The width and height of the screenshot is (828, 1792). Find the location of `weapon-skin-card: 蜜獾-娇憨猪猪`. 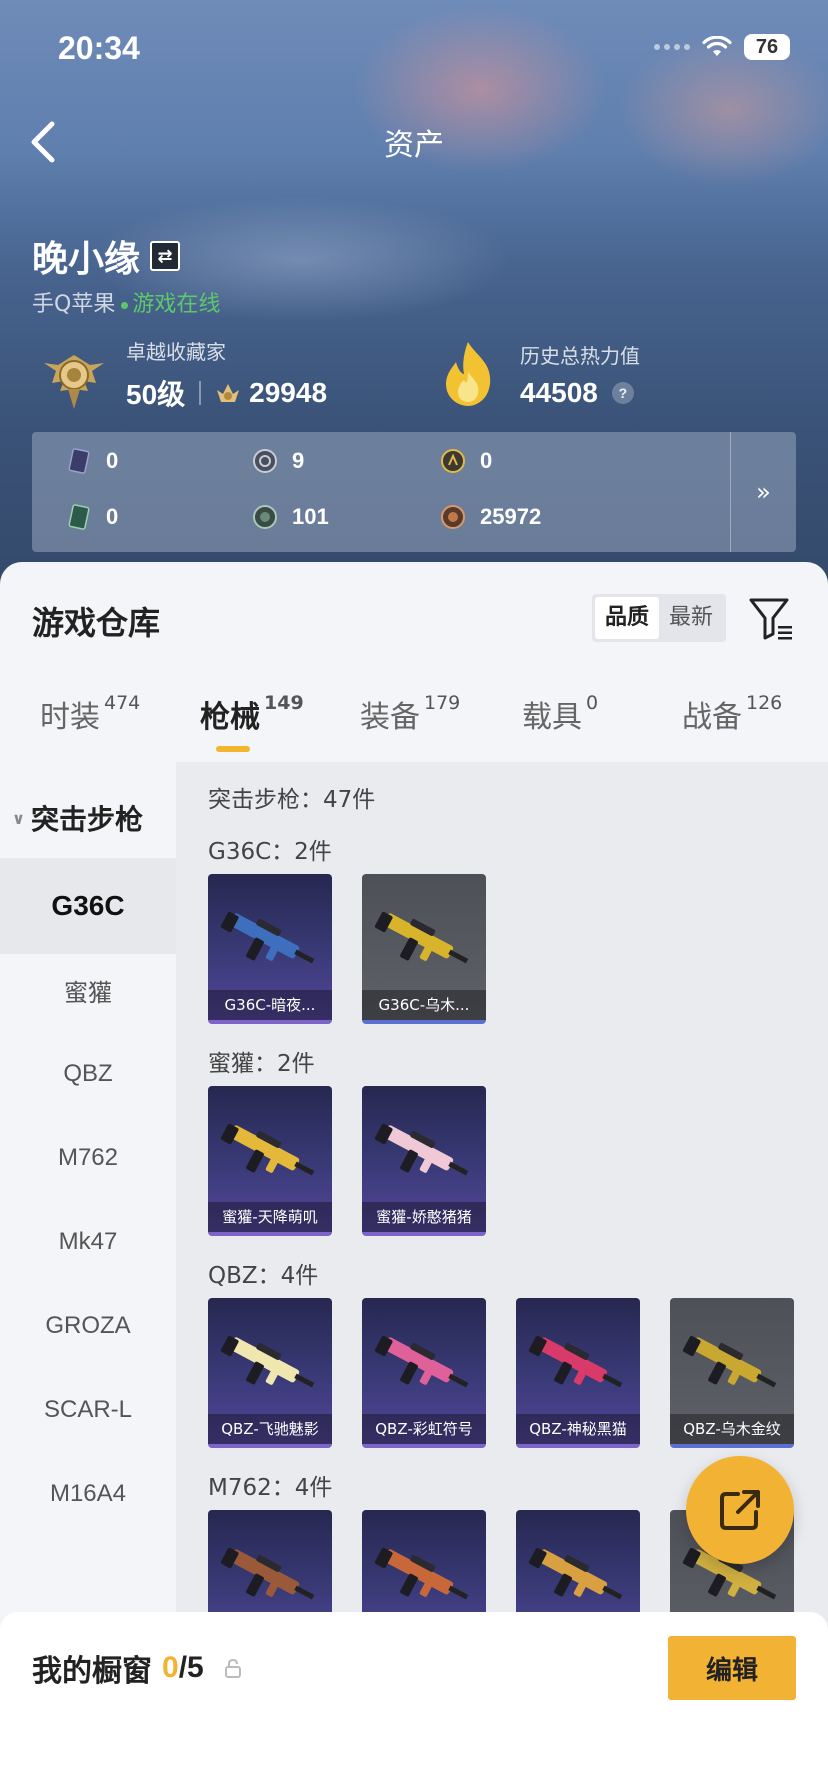

weapon-skin-card: 蜜獾-娇憨猪猪 is located at coordinates (424, 1161).